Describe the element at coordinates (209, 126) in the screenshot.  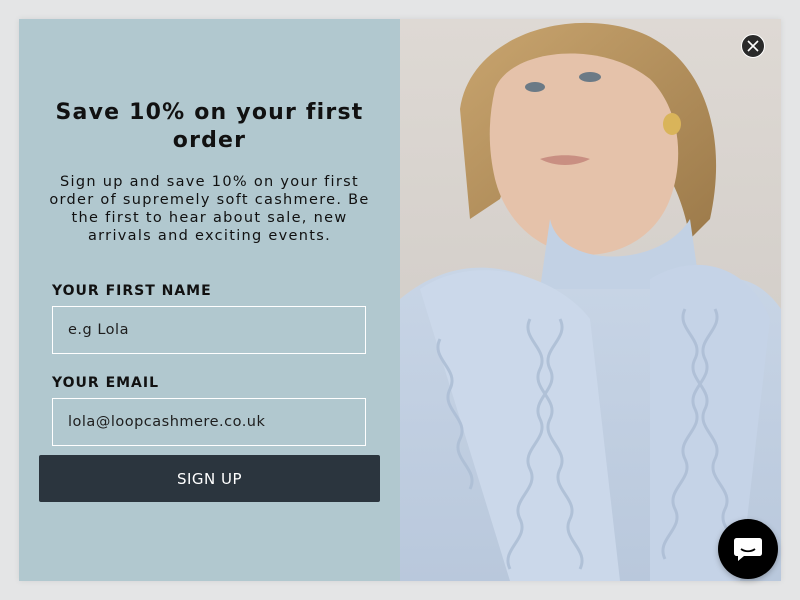
I see `popup-title: Save 10% on your first order` at that location.